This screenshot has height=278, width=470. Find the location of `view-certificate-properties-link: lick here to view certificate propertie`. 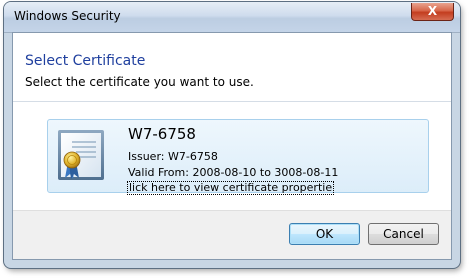

view-certificate-properties-link: lick here to view certificate propertie is located at coordinates (231, 188).